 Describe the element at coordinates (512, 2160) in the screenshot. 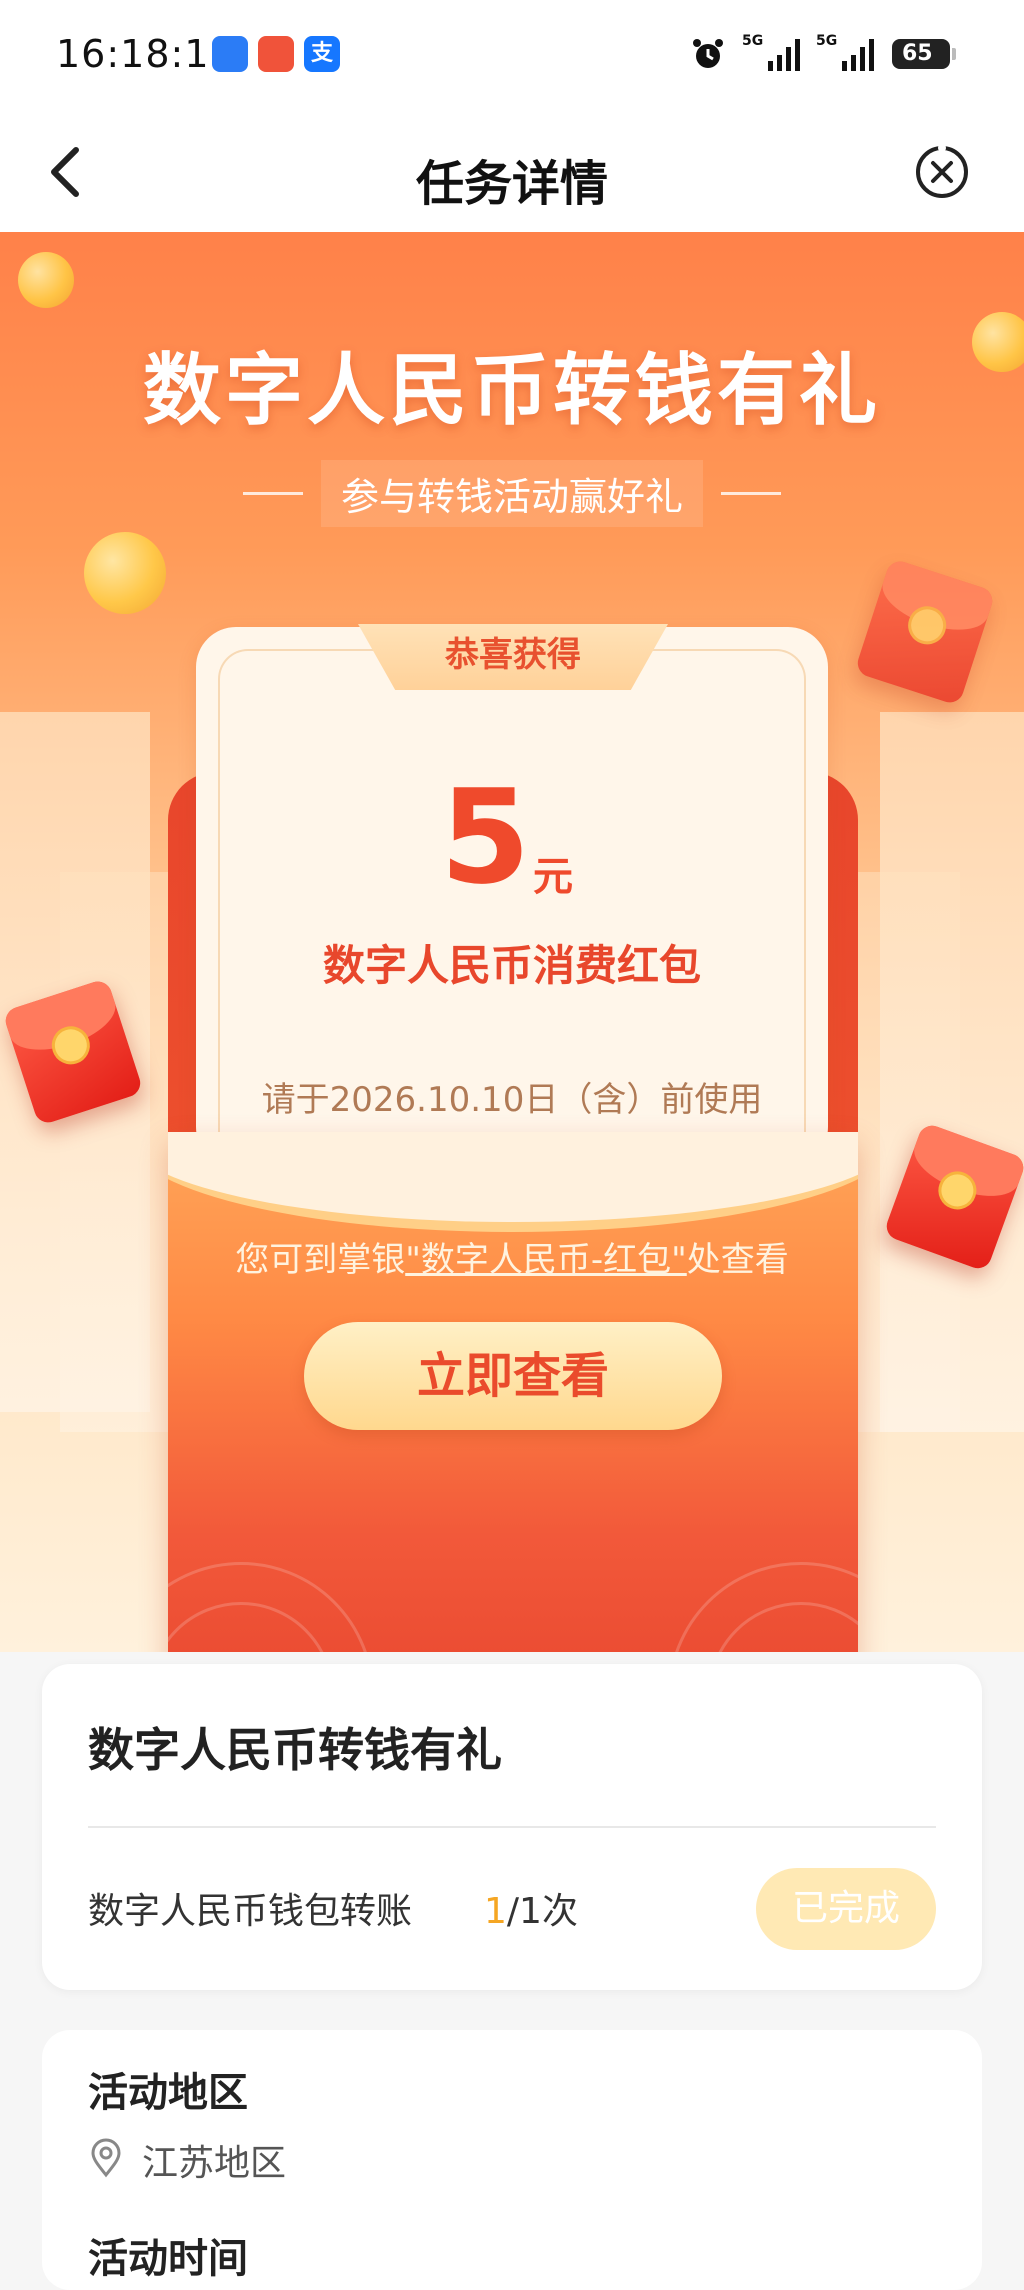

I see `region-card: 活动地区 江苏地区 活动时间` at that location.